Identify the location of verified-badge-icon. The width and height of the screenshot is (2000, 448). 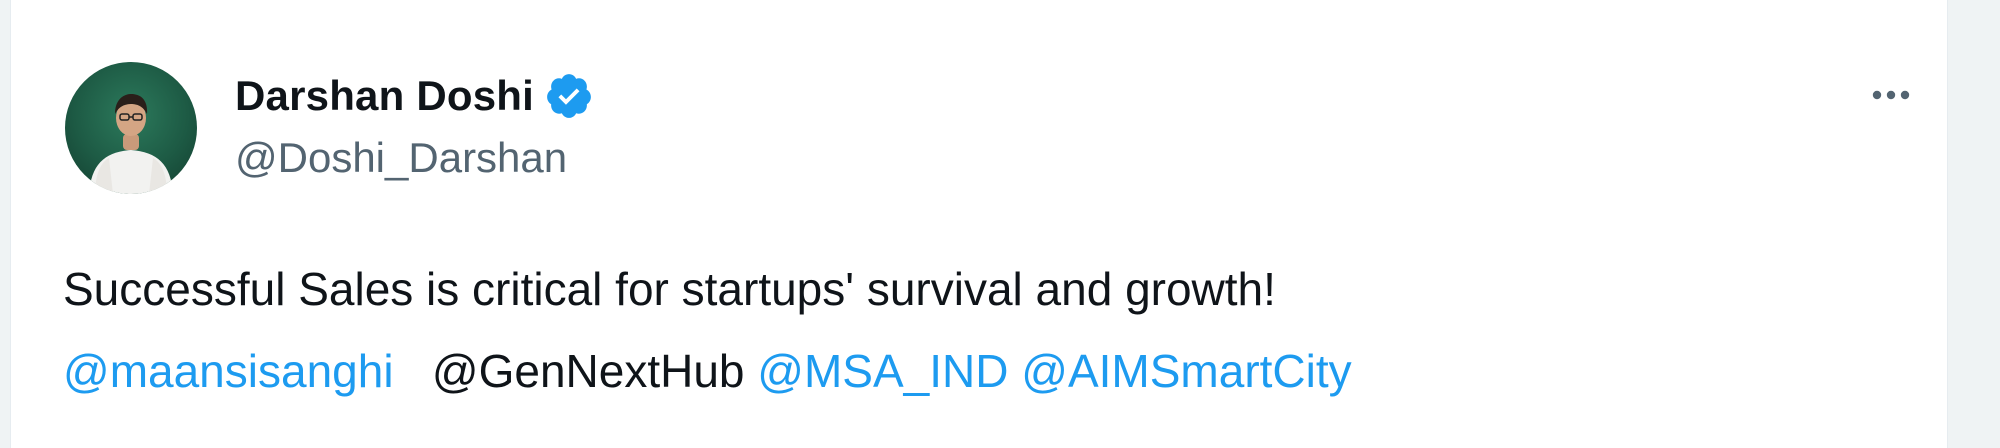
(569, 96).